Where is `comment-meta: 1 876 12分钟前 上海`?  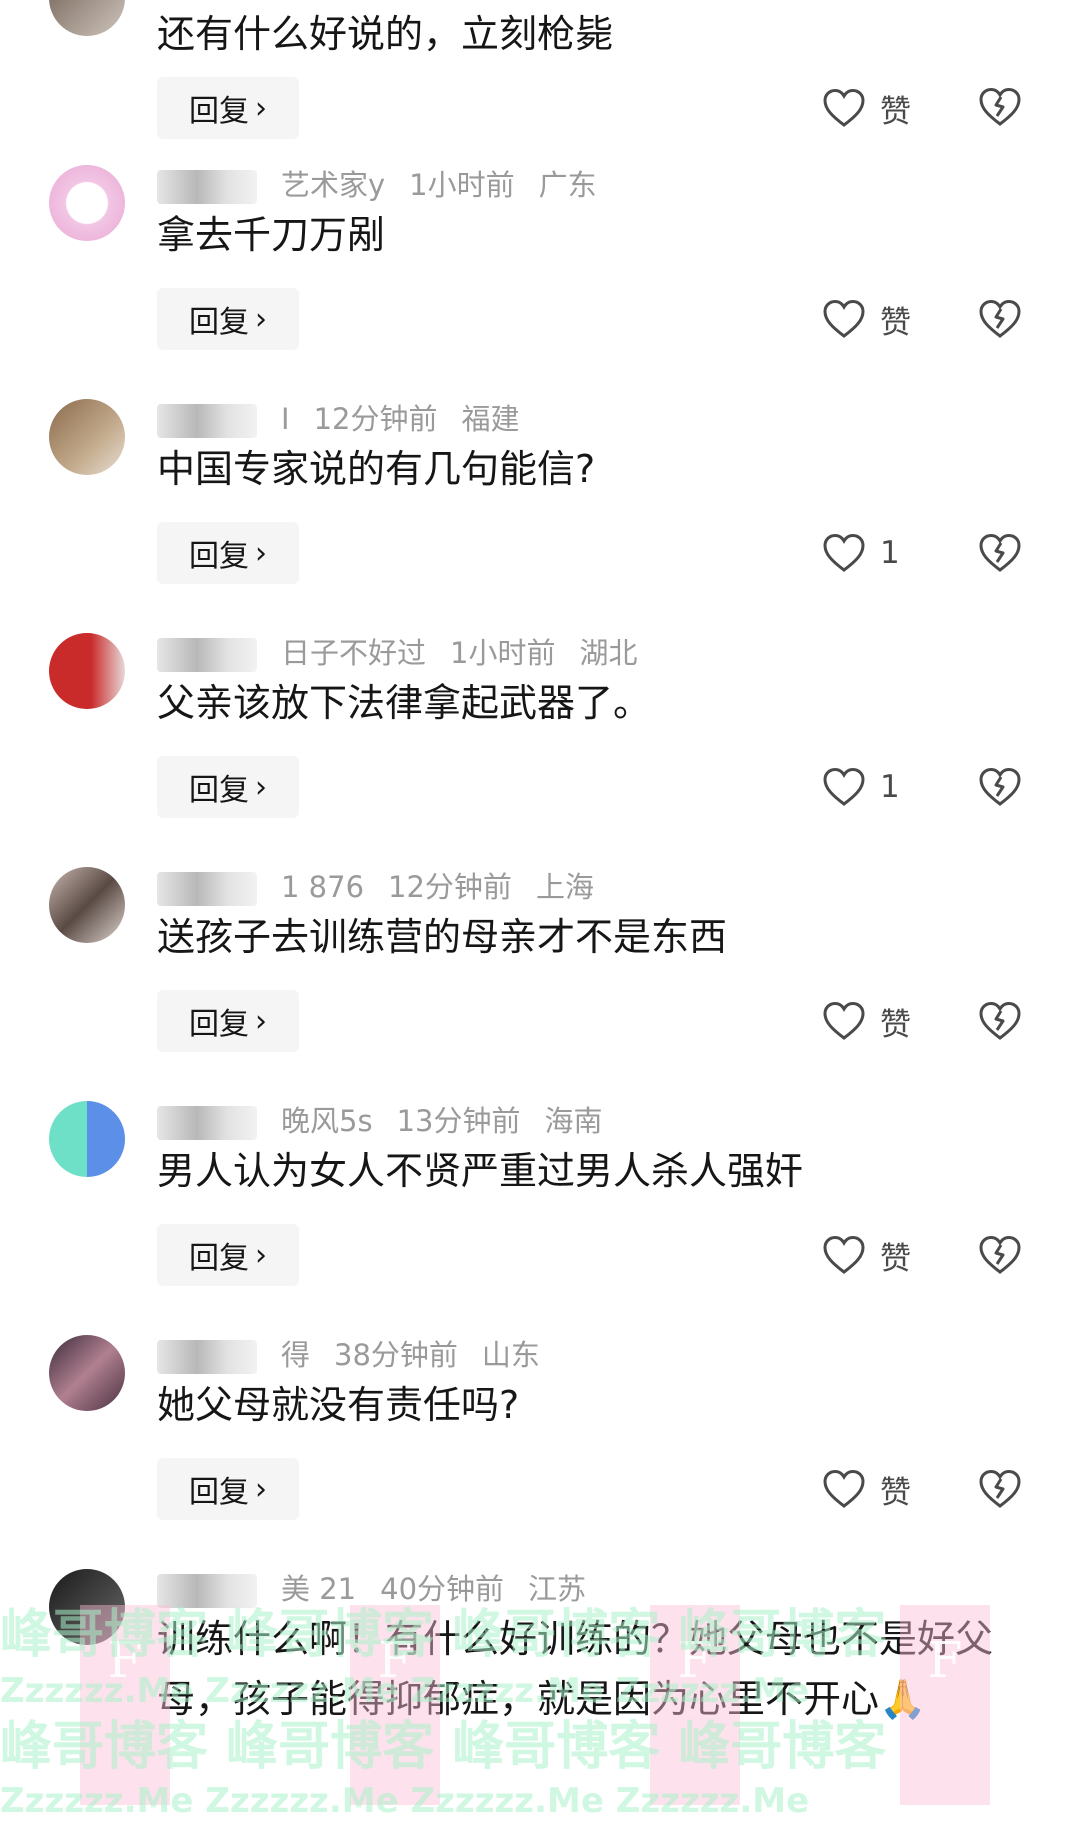
comment-meta: 1 876 12分钟前 上海 is located at coordinates (387, 887).